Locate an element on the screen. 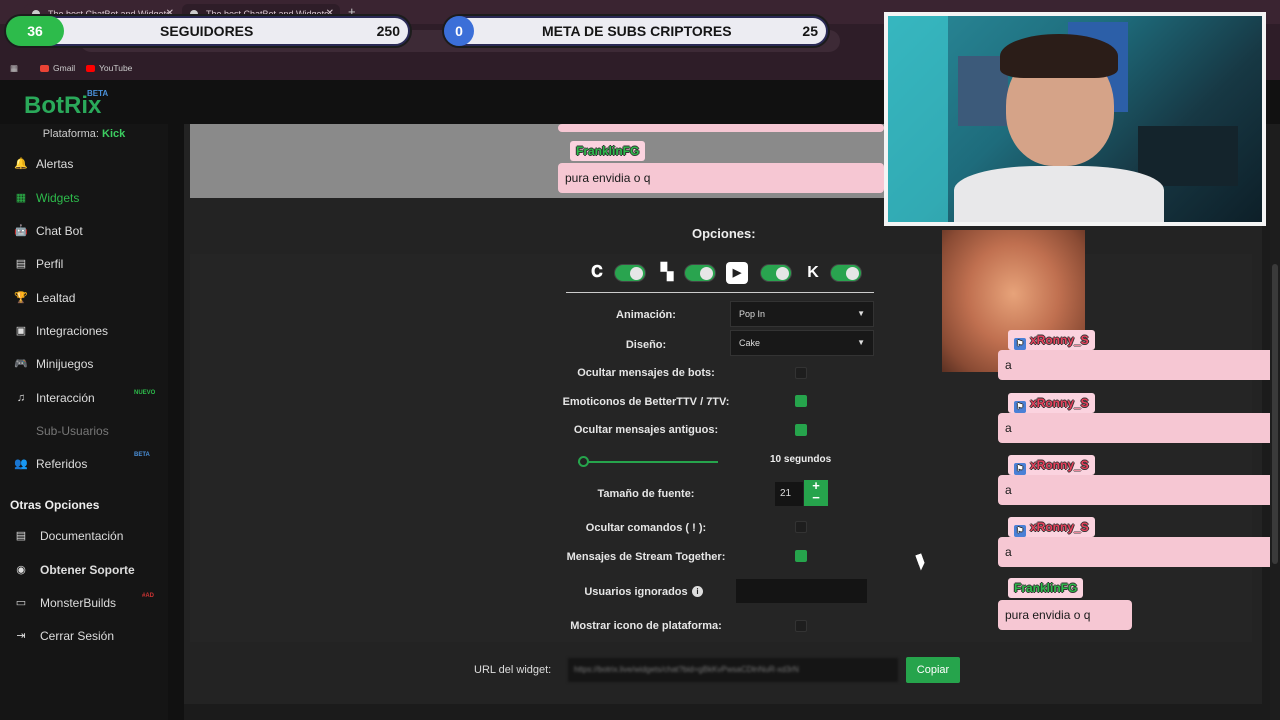 The image size is (1280, 720). gutter is located at coordinates (176, 422).